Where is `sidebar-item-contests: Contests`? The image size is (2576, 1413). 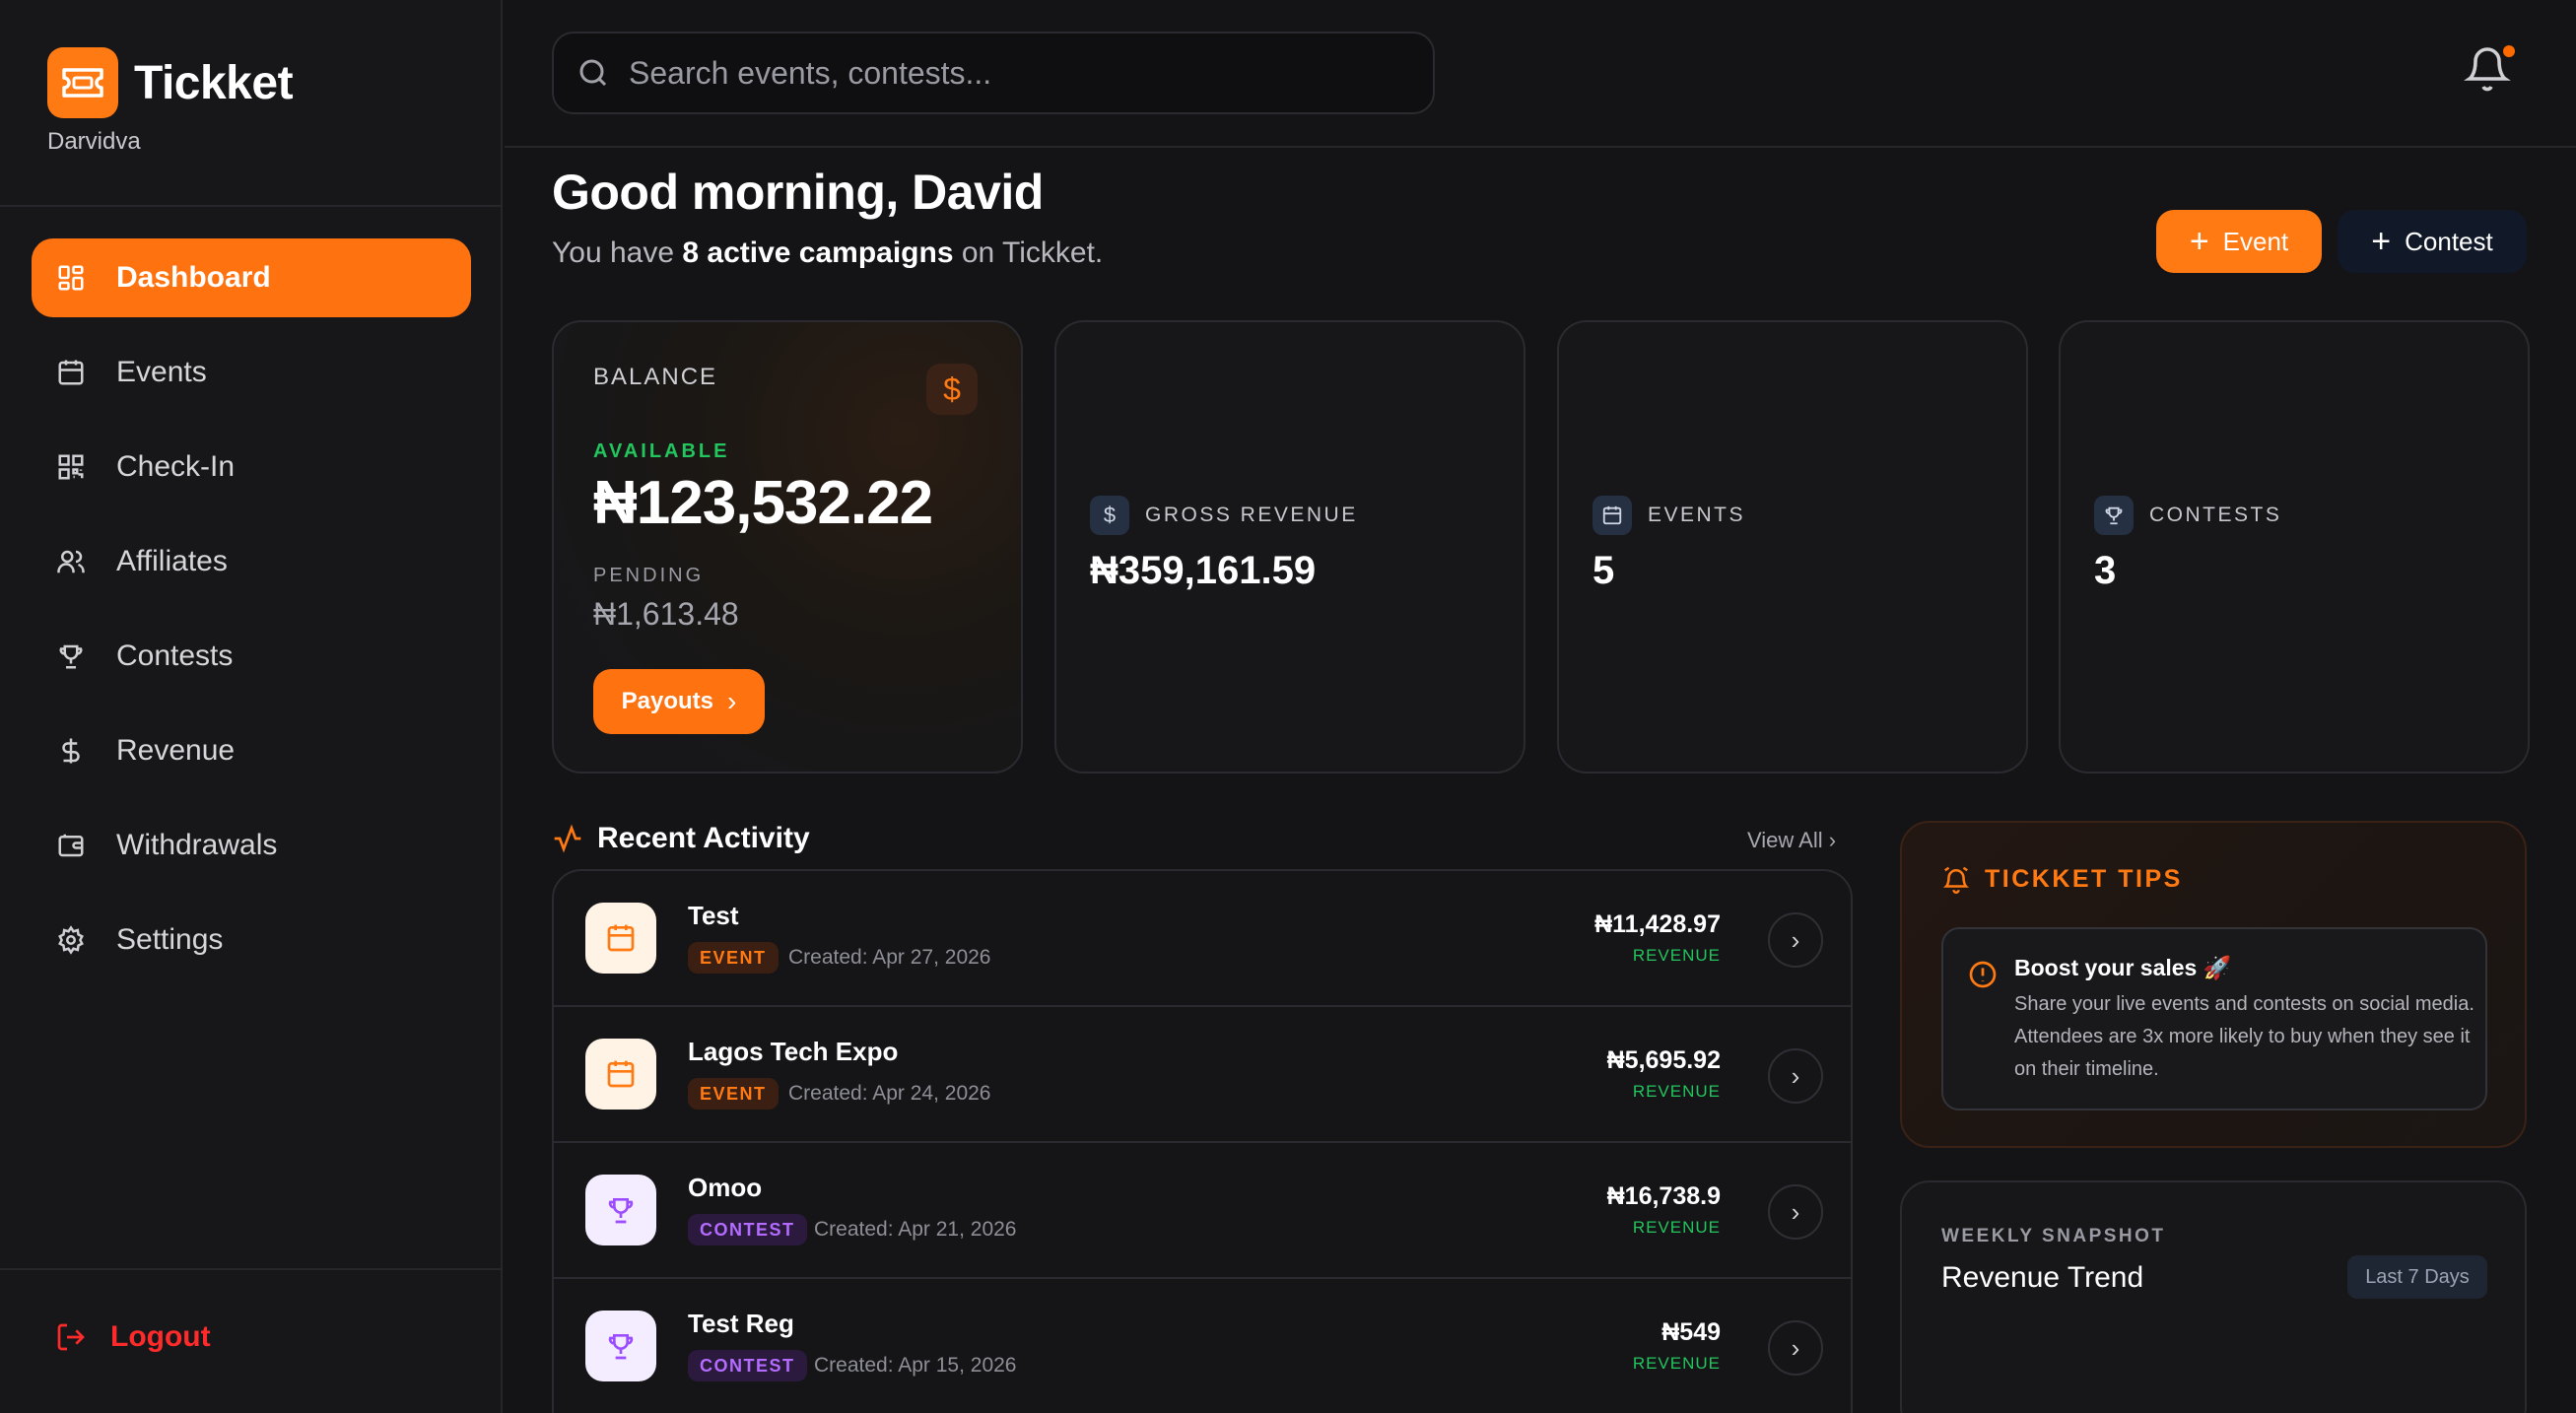 sidebar-item-contests: Contests is located at coordinates (251, 656).